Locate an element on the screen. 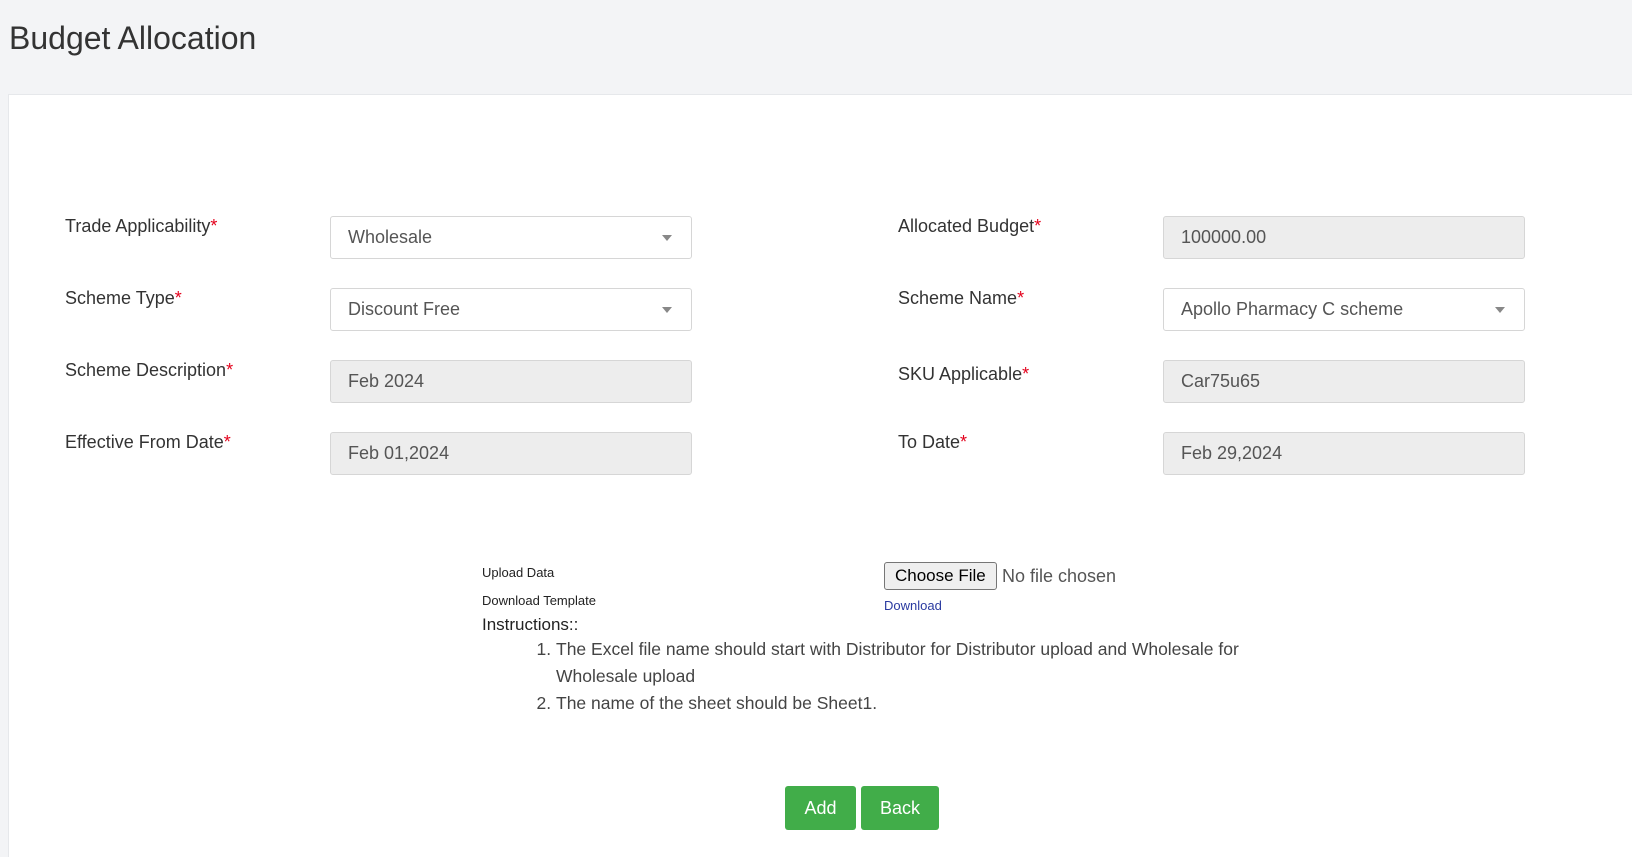 This screenshot has height=857, width=1632. effective-from-date-label: Effective From Date* is located at coordinates (148, 442).